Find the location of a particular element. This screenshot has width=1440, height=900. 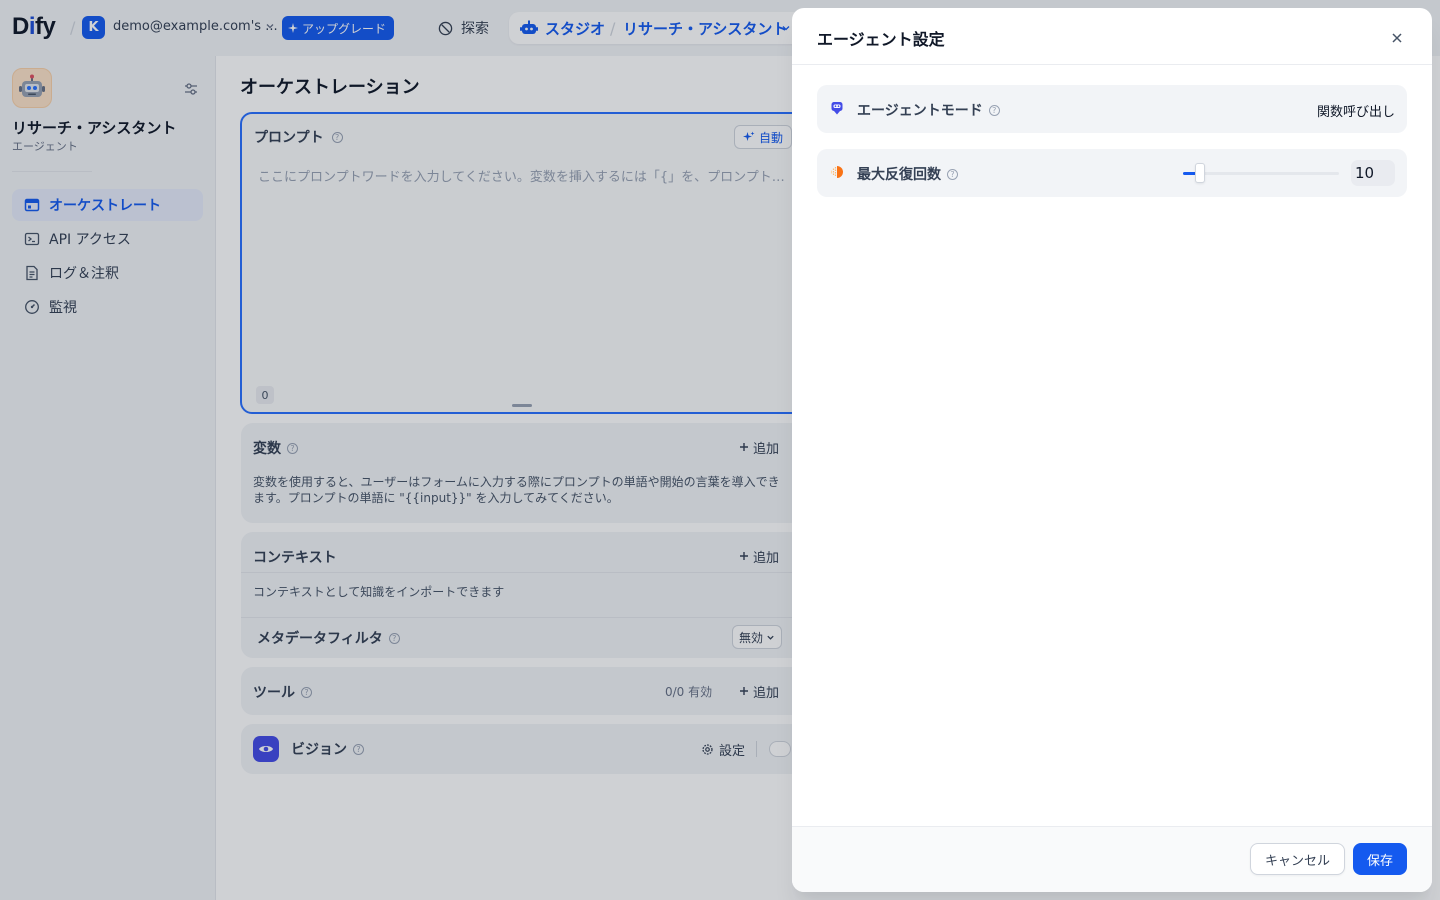

drawer-footer: キャンセル 保存 is located at coordinates (1112, 859).